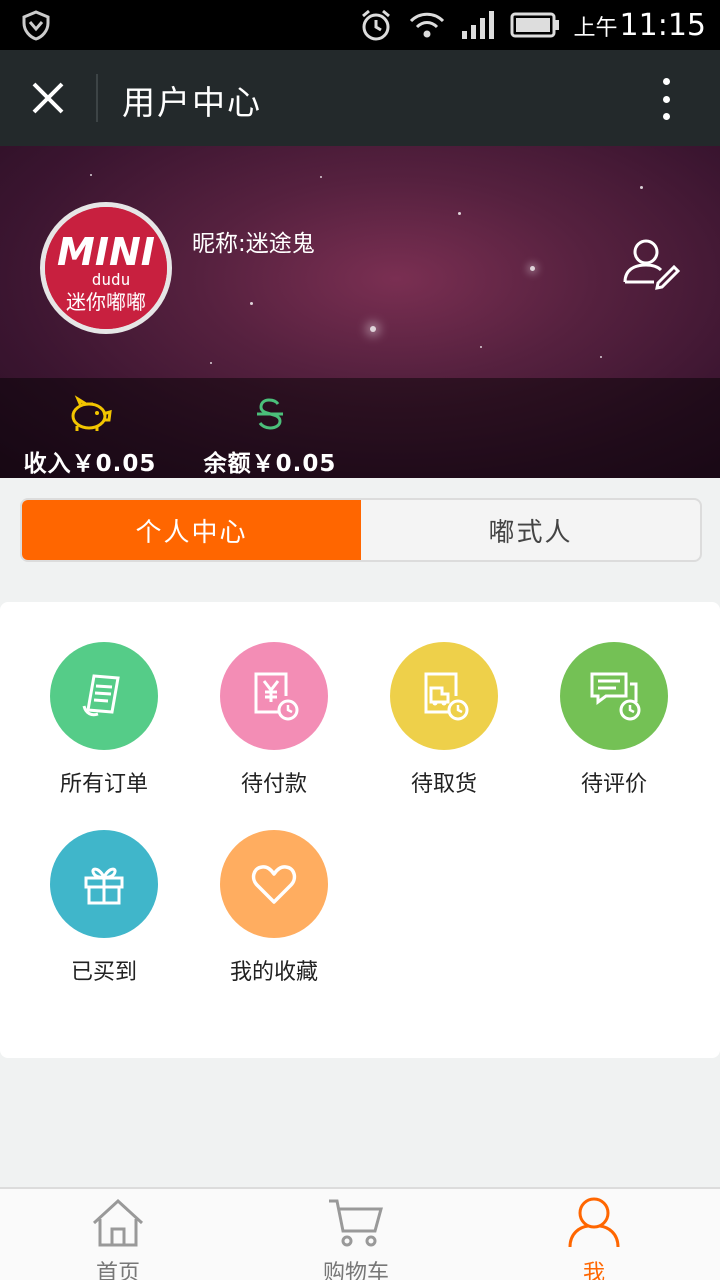 The image size is (720, 1280). I want to click on edit-profile-button, so click(651, 264).